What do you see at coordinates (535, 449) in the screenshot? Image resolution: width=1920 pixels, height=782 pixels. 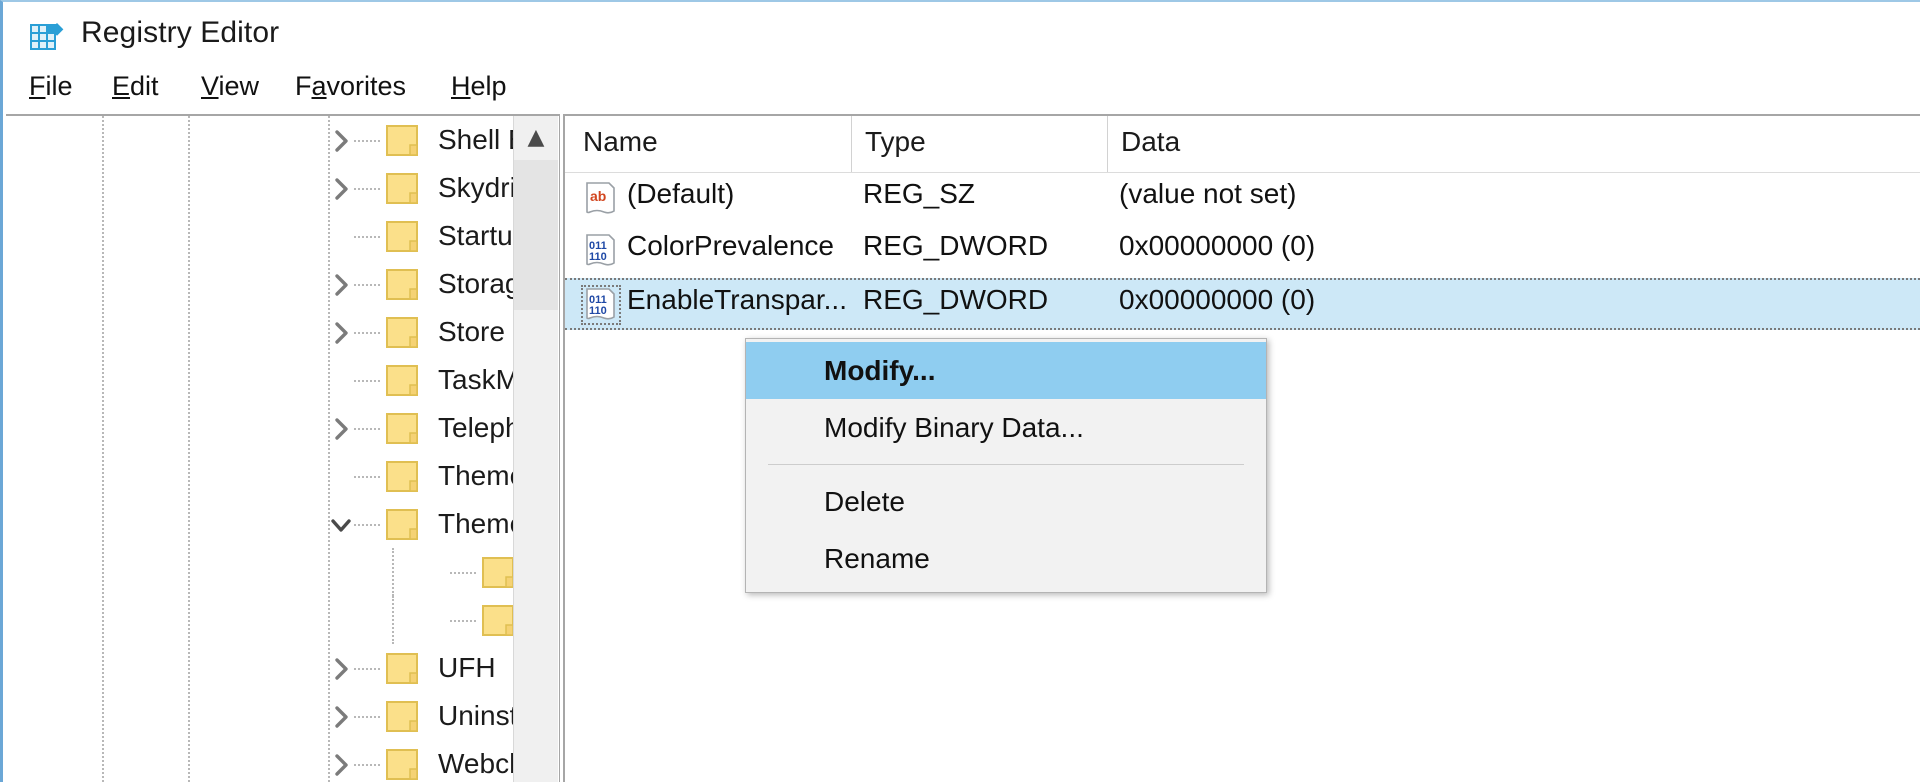 I see `tree-vertical-scrollbar: ▲` at bounding box center [535, 449].